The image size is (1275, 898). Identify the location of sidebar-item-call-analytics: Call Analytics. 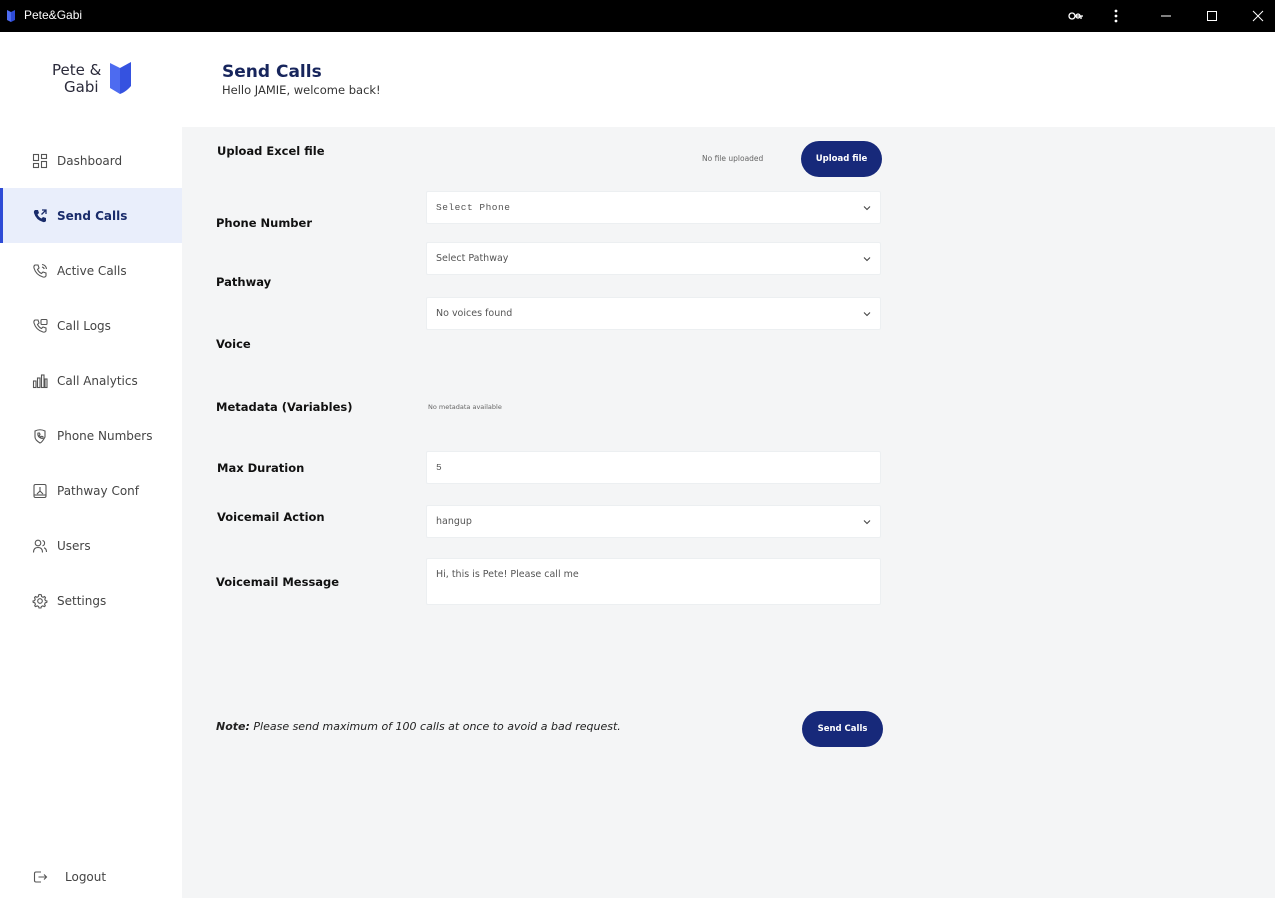
(91, 380).